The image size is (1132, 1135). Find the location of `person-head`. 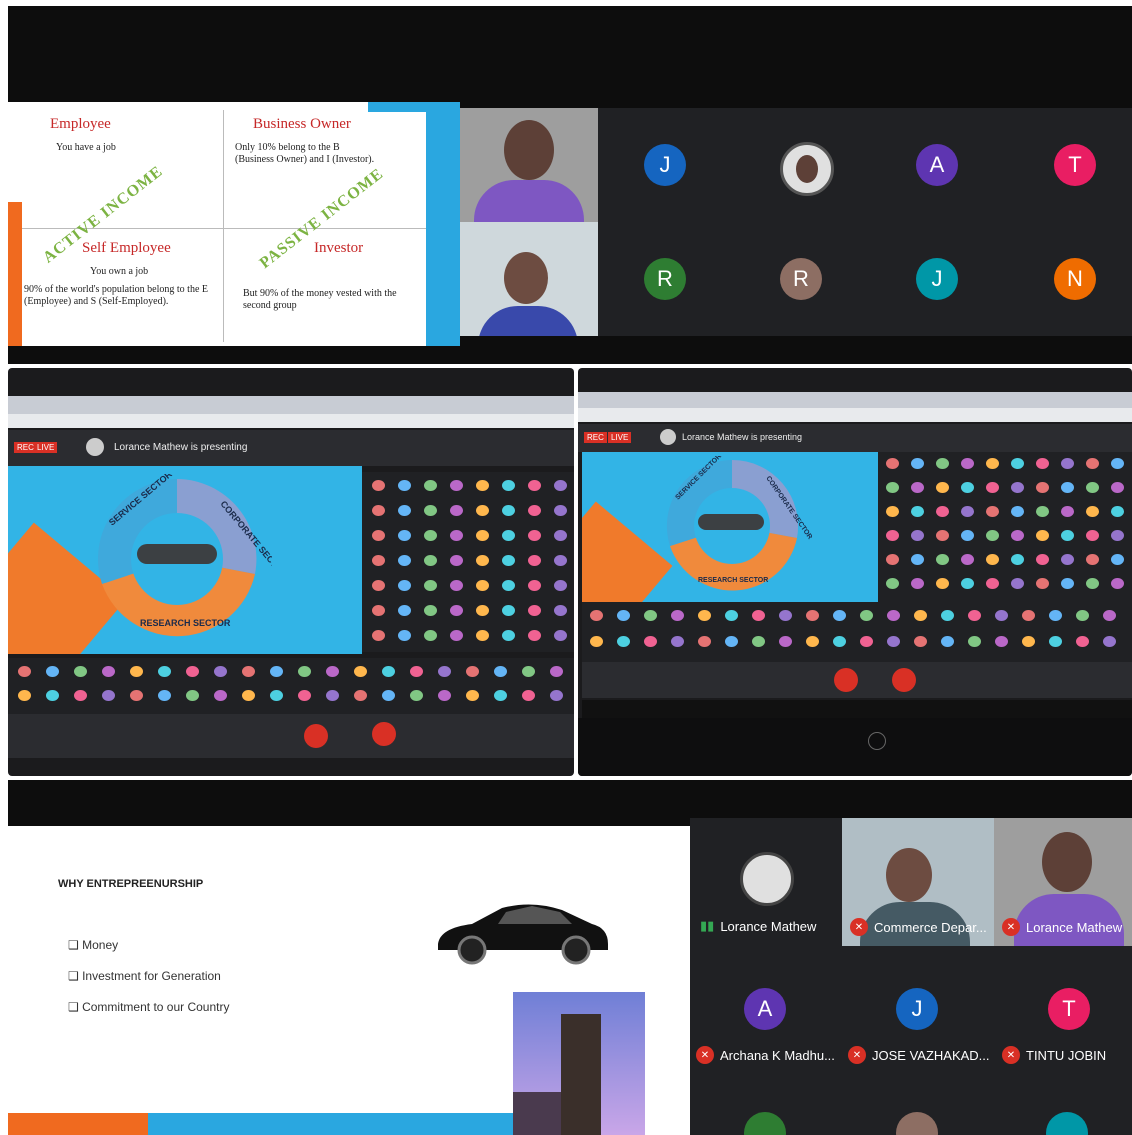

person-head is located at coordinates (1067, 862).